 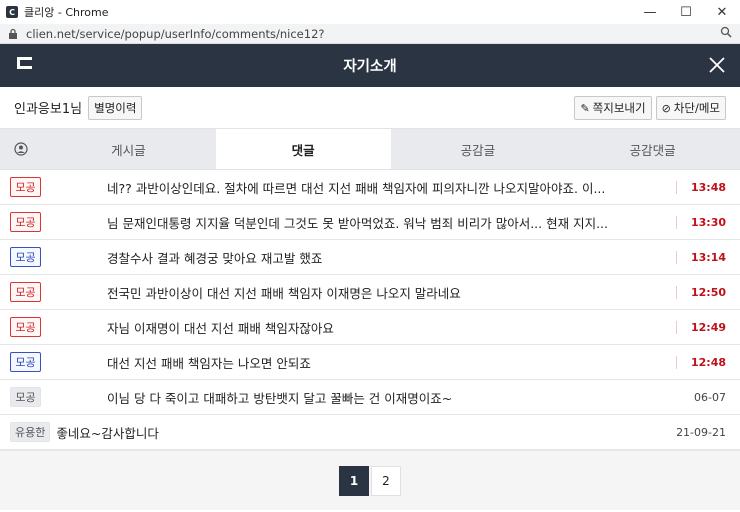 I want to click on comment-text: 좋네요~감사합니다, so click(x=363, y=432).